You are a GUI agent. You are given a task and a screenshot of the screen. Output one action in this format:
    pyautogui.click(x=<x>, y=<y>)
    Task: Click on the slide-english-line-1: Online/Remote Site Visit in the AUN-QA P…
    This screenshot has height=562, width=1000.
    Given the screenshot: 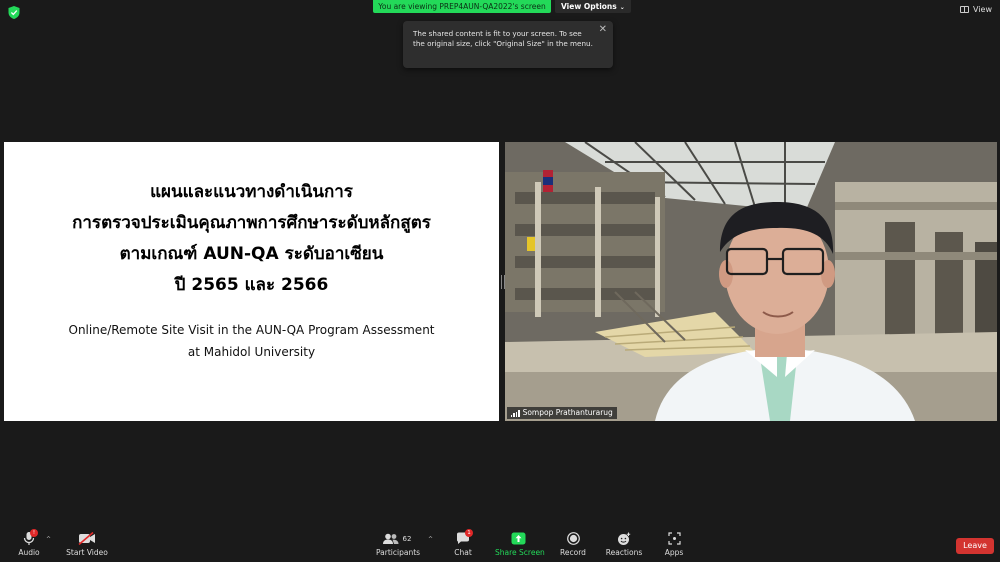 What is the action you would take?
    pyautogui.click(x=251, y=330)
    